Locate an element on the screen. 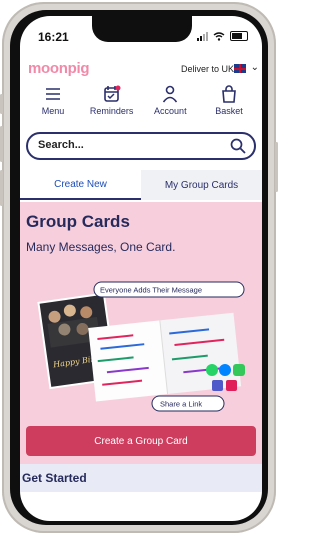 The height and width of the screenshot is (537, 320). uk-flag-icon is located at coordinates (240, 68).